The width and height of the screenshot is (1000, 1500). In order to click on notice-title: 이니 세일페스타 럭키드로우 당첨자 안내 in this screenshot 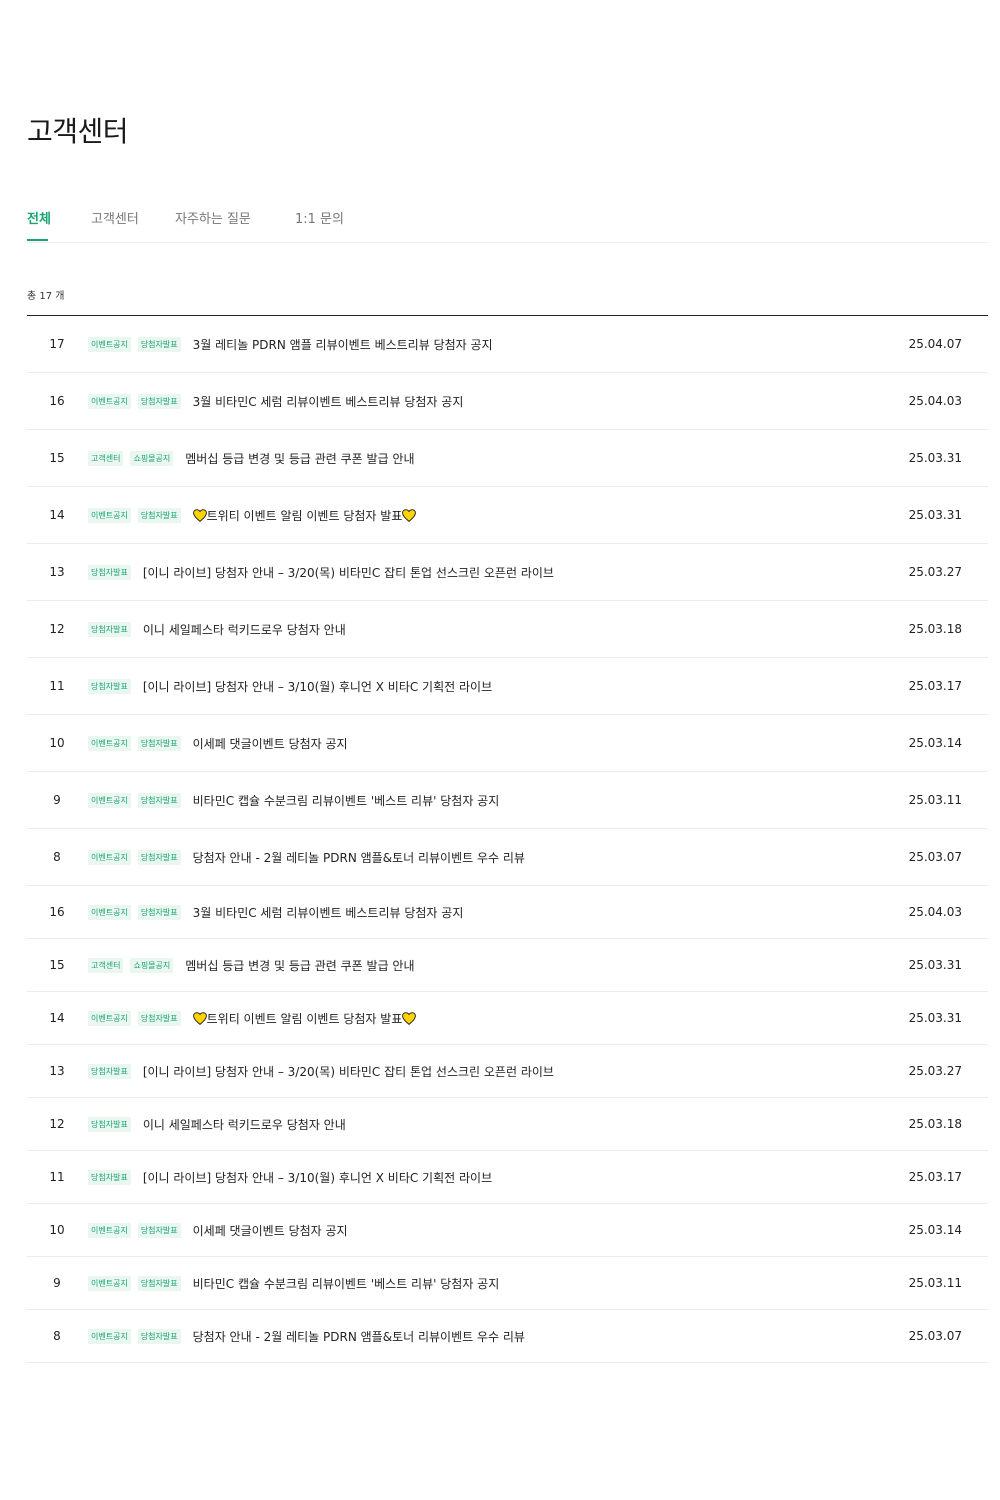, I will do `click(244, 1124)`.